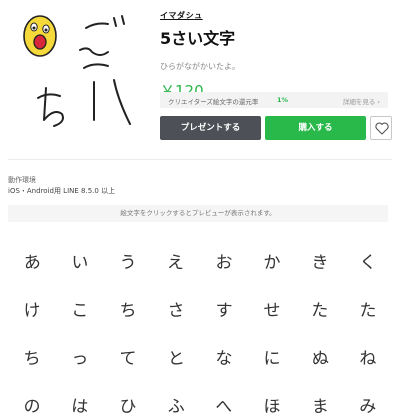 The height and width of the screenshot is (417, 400). I want to click on emoji-cell: な, so click(224, 360).